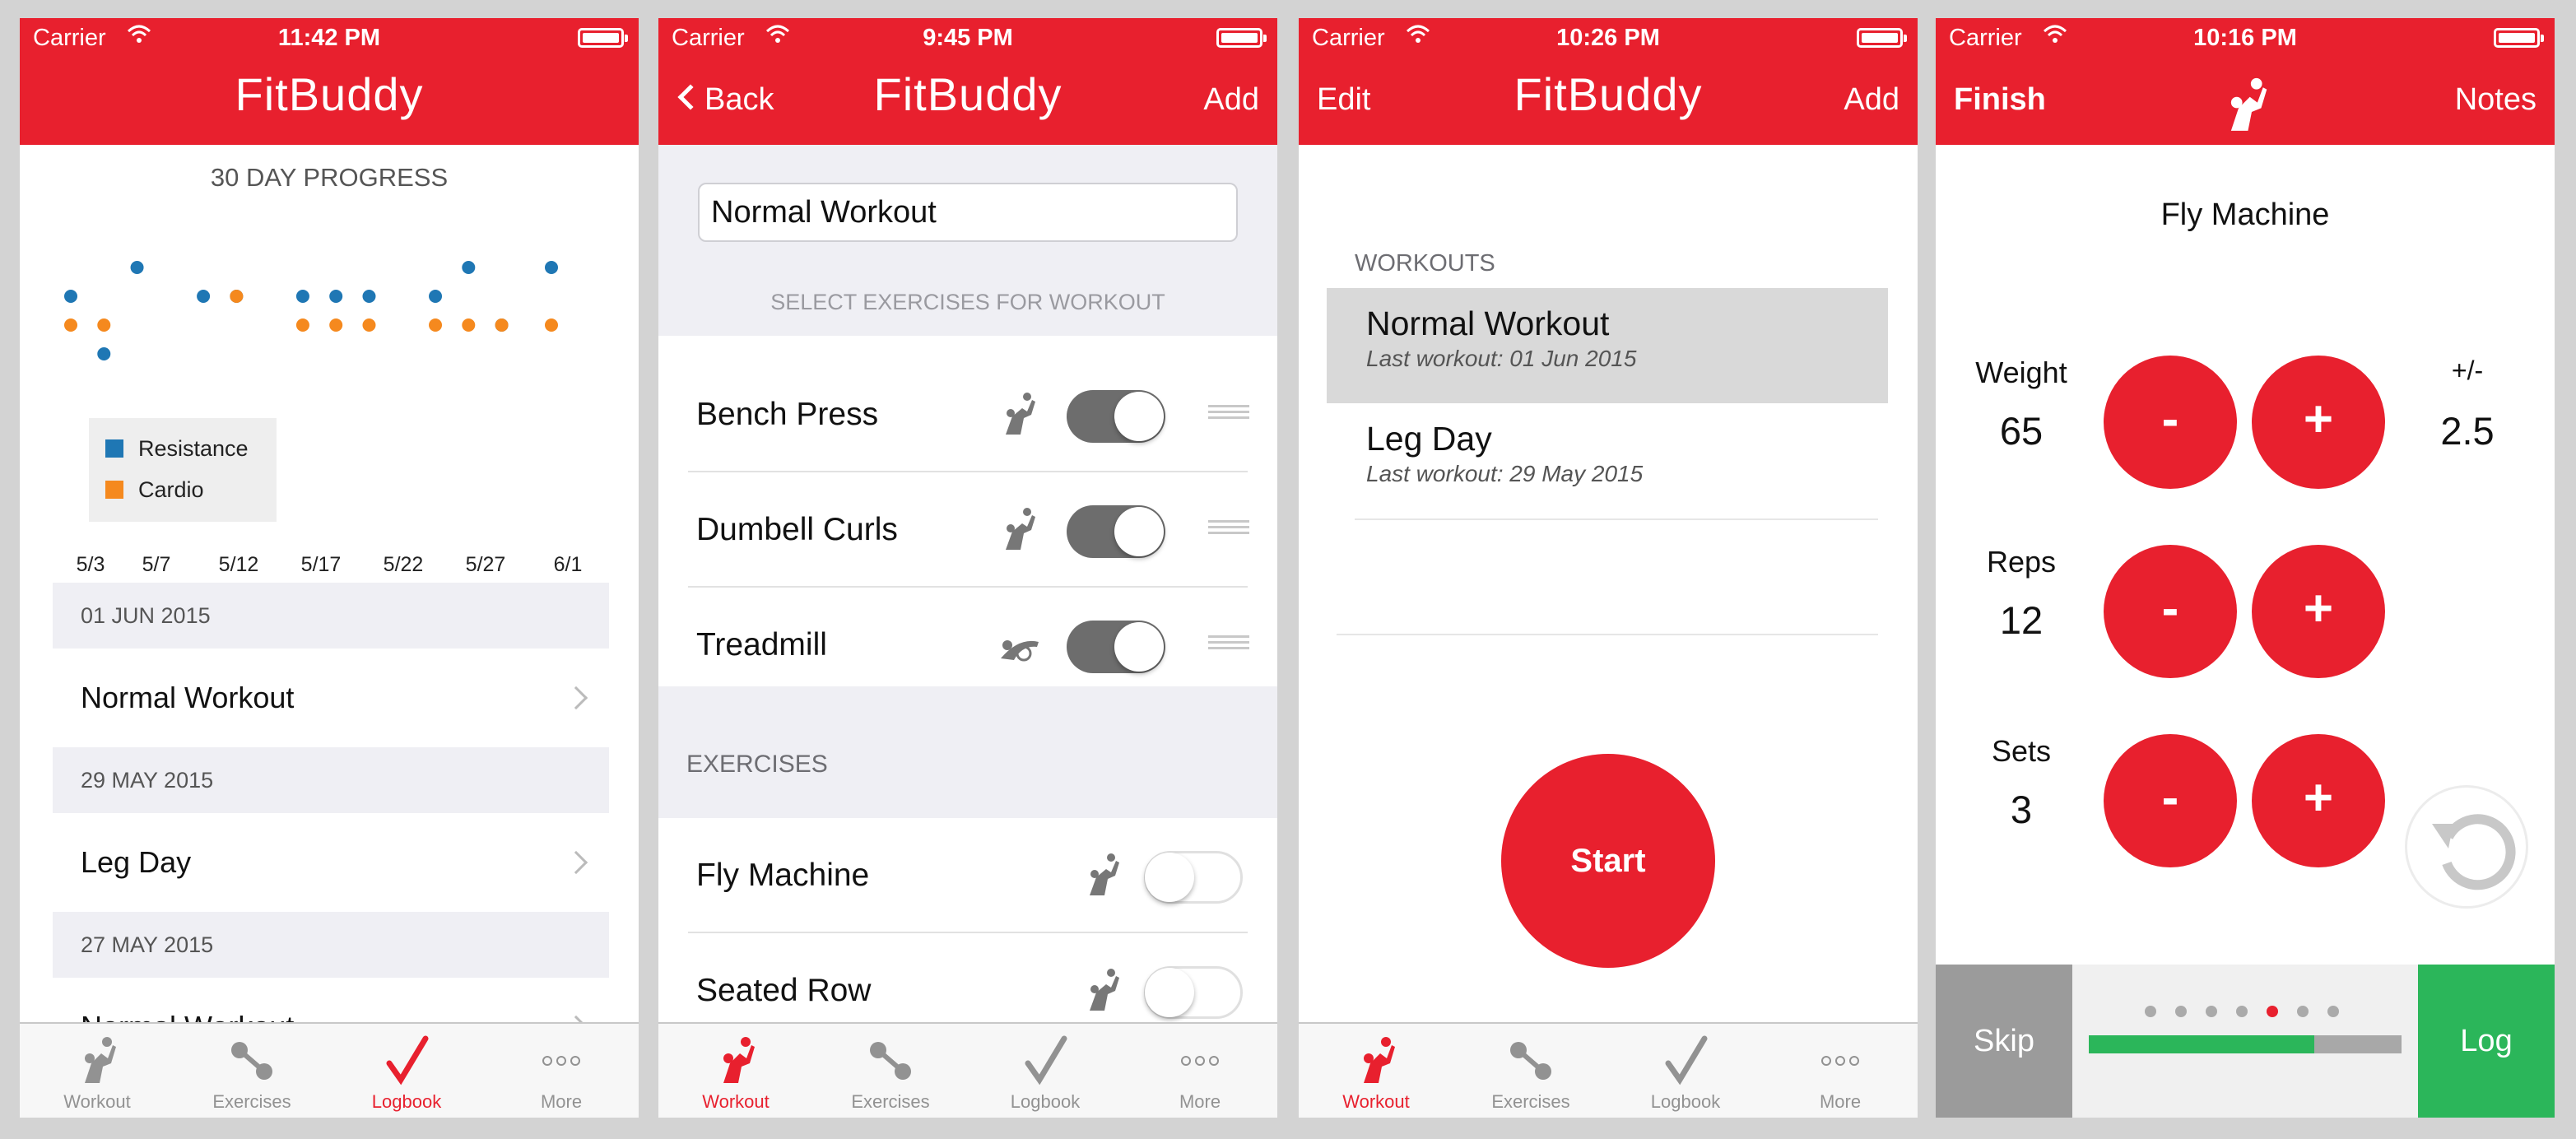 This screenshot has width=2576, height=1139. I want to click on start-button: Start, so click(1608, 861).